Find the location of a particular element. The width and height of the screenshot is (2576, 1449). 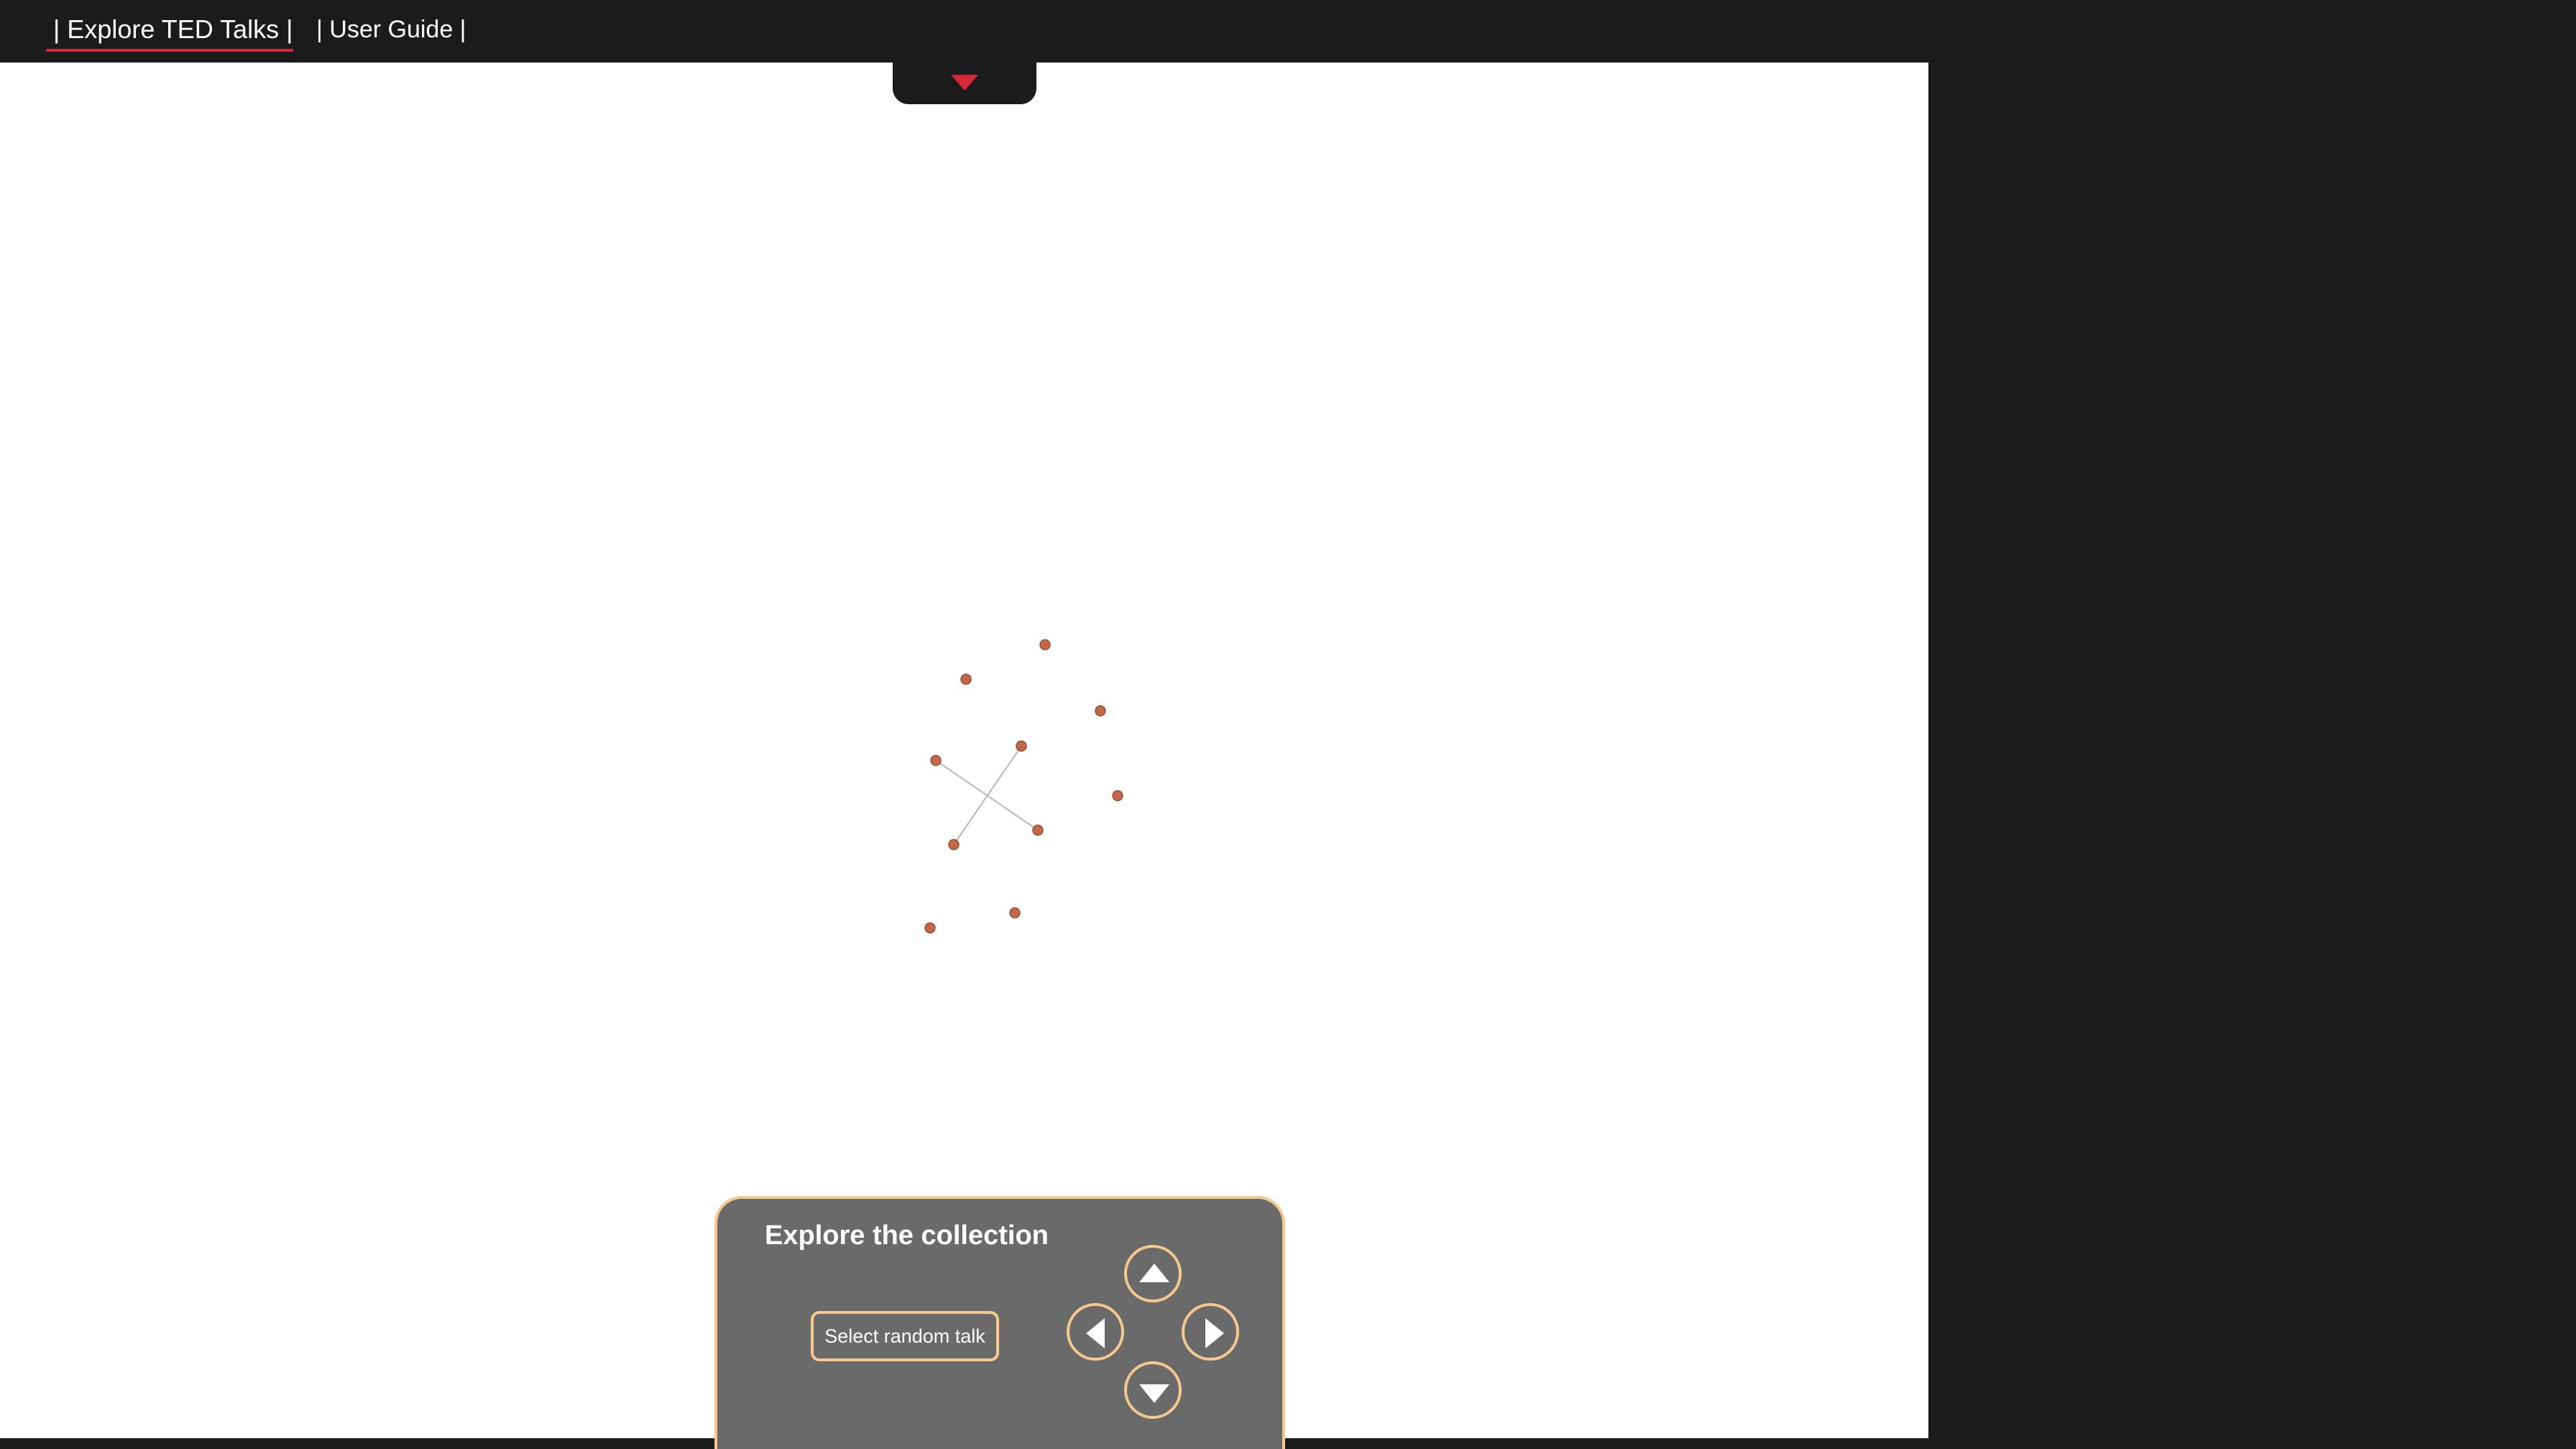

graph-link is located at coordinates (987, 795).